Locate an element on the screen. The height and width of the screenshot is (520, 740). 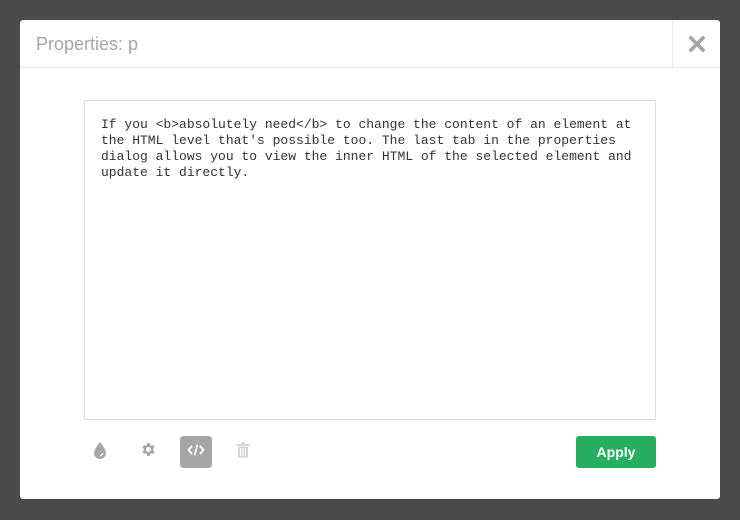
delete-button is located at coordinates (243, 452).